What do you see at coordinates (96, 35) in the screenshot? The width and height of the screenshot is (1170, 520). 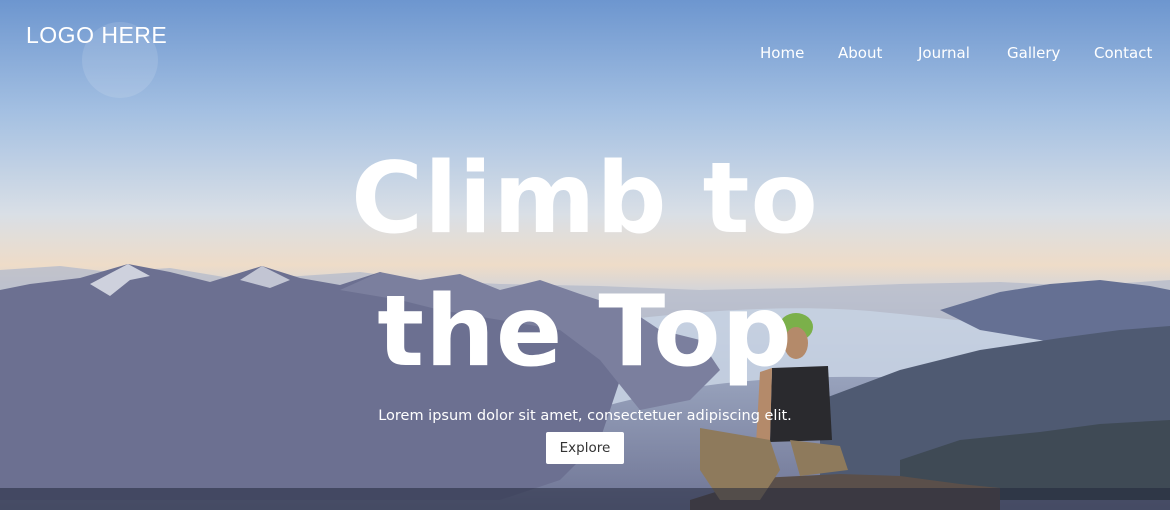 I see `site-logo: LOGO HERE` at bounding box center [96, 35].